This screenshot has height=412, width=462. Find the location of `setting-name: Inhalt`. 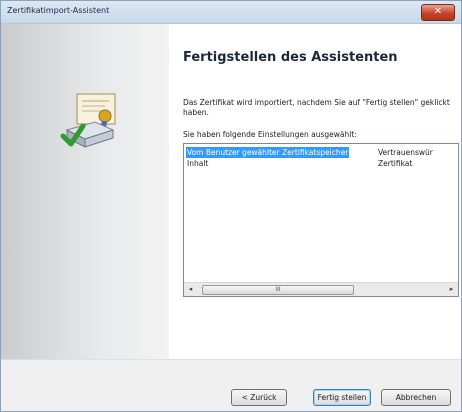

setting-name: Inhalt is located at coordinates (198, 163).